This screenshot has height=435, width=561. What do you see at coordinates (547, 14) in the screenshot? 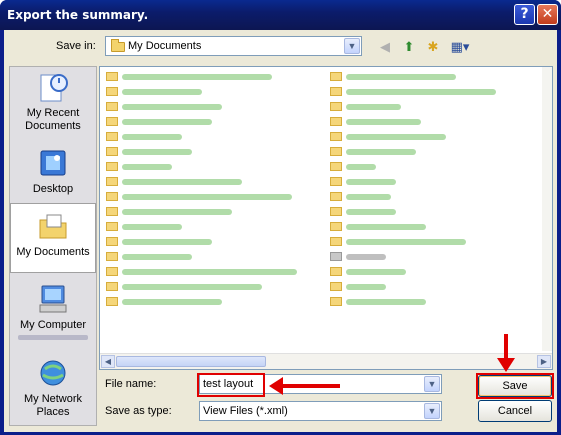
I see `close-button: ✕` at bounding box center [547, 14].